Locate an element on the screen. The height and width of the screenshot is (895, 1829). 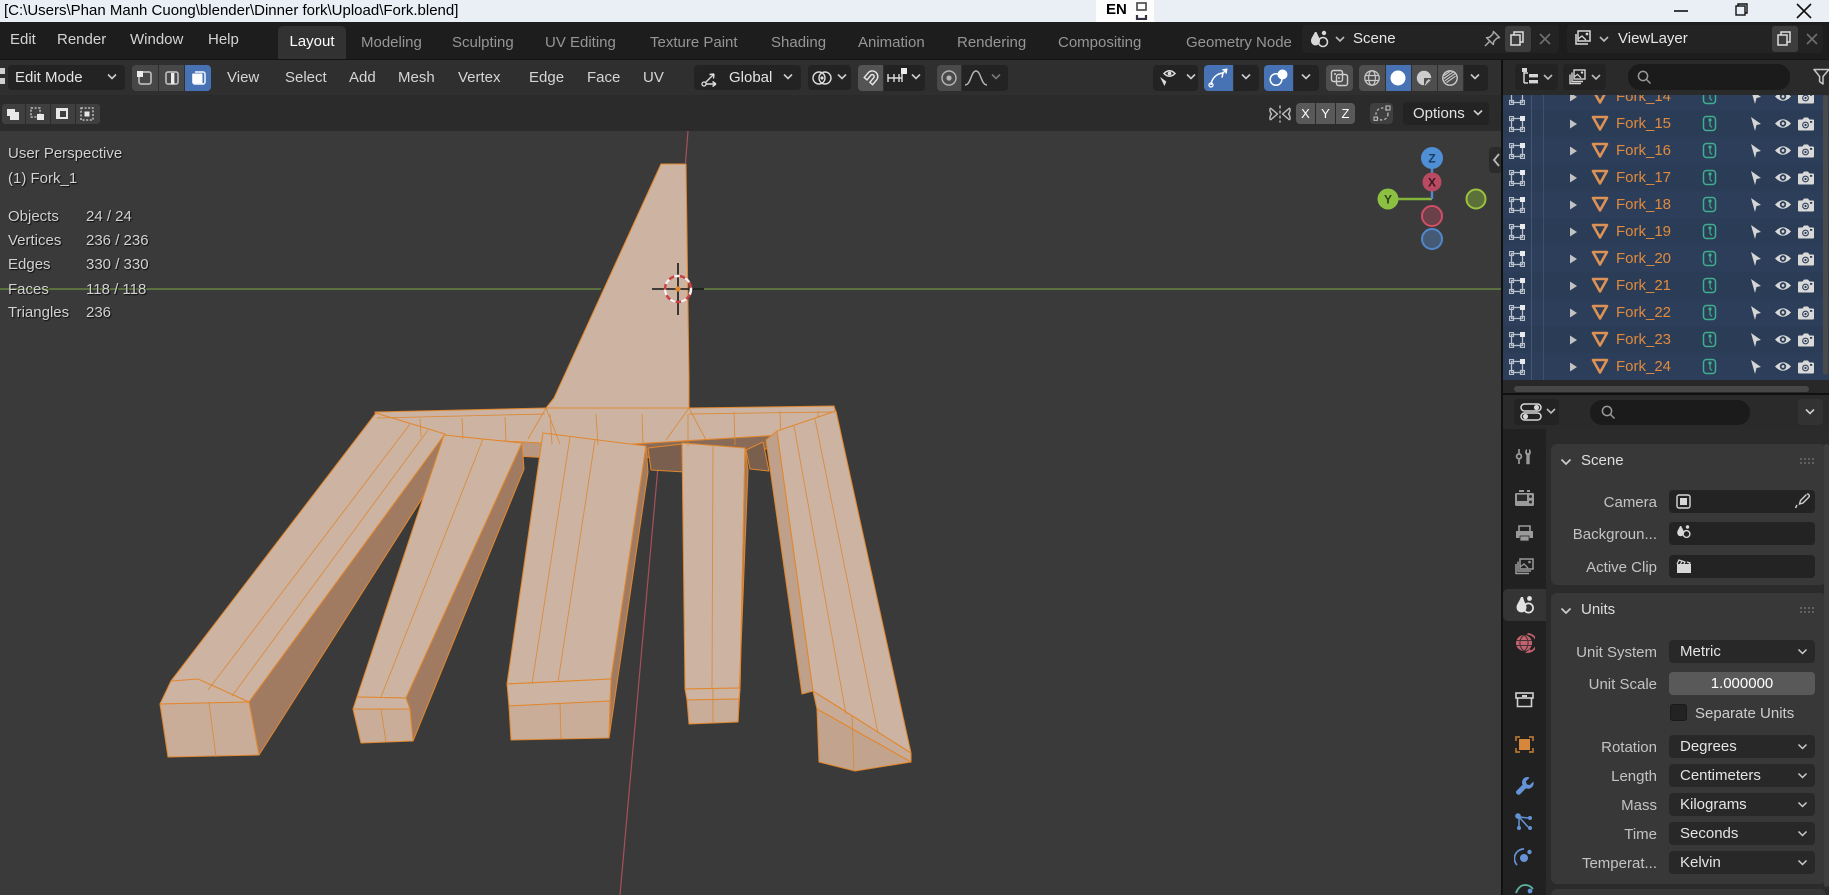
svg-text: Z is located at coordinates (1431, 159).